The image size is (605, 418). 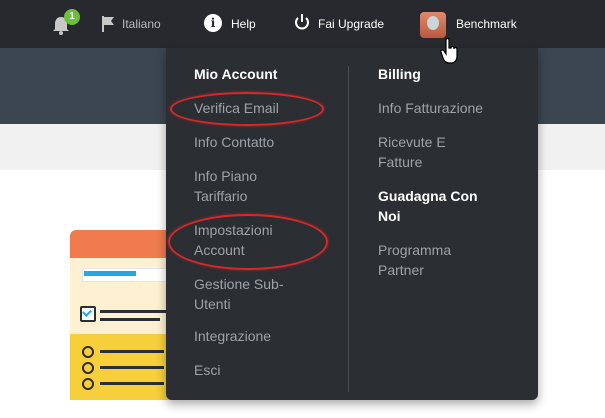 What do you see at coordinates (72, 17) in the screenshot?
I see `notification-count-badge: 1` at bounding box center [72, 17].